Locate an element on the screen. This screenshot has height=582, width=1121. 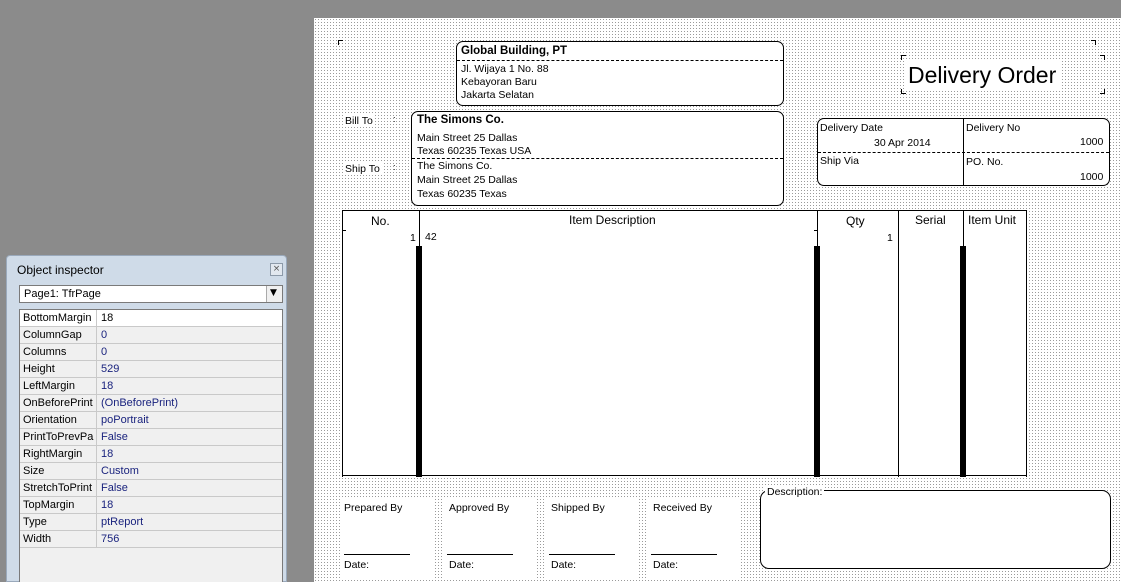
delivery-no-value: 1000 is located at coordinates (1091, 142).